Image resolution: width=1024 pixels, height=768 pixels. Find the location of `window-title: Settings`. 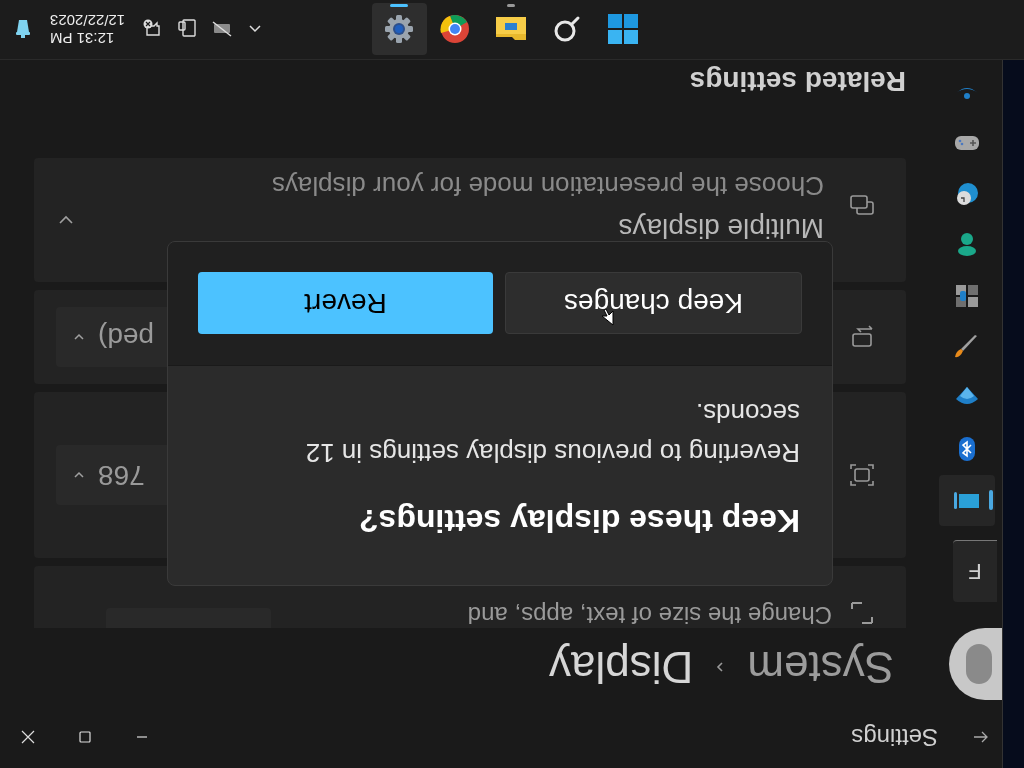

window-title: Settings is located at coordinates (894, 738).